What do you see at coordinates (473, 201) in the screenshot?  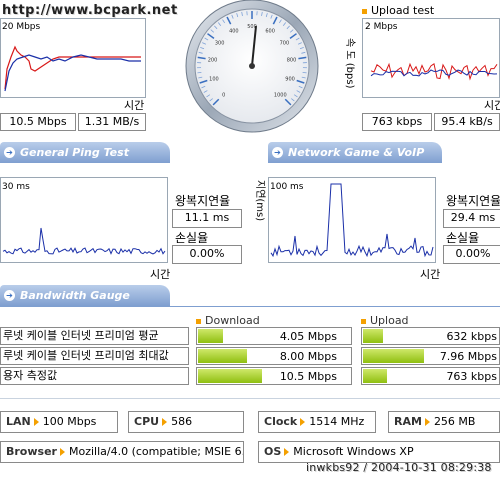 I see `game-rtt-label: 왕복지연율` at bounding box center [473, 201].